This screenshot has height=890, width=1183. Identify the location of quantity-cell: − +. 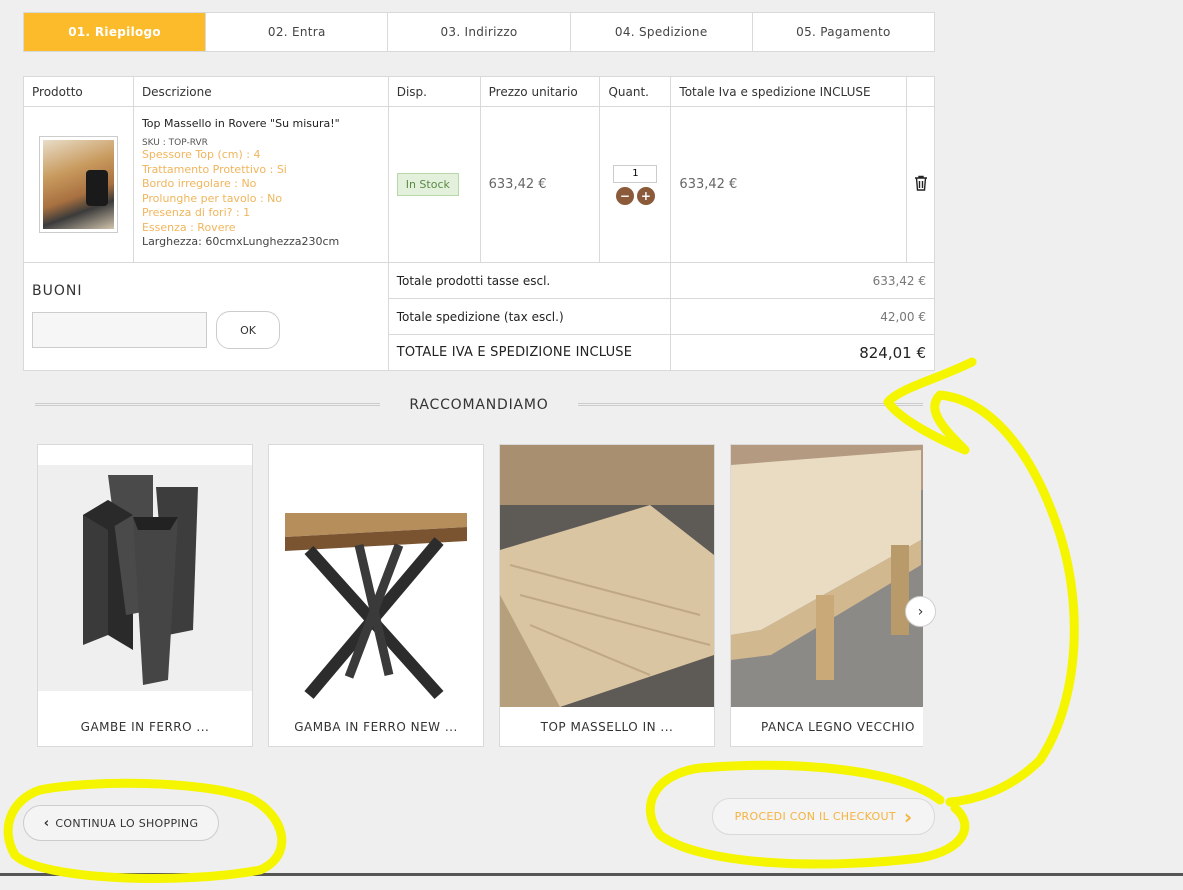
(635, 184).